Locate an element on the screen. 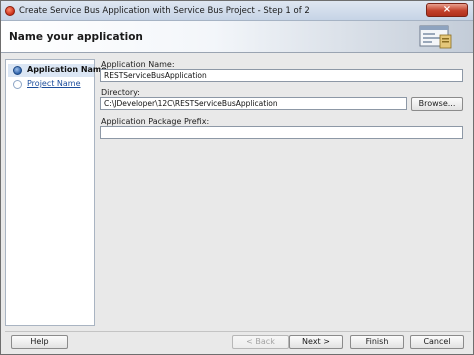 The width and height of the screenshot is (474, 355). current-step-icon is located at coordinates (17, 70).